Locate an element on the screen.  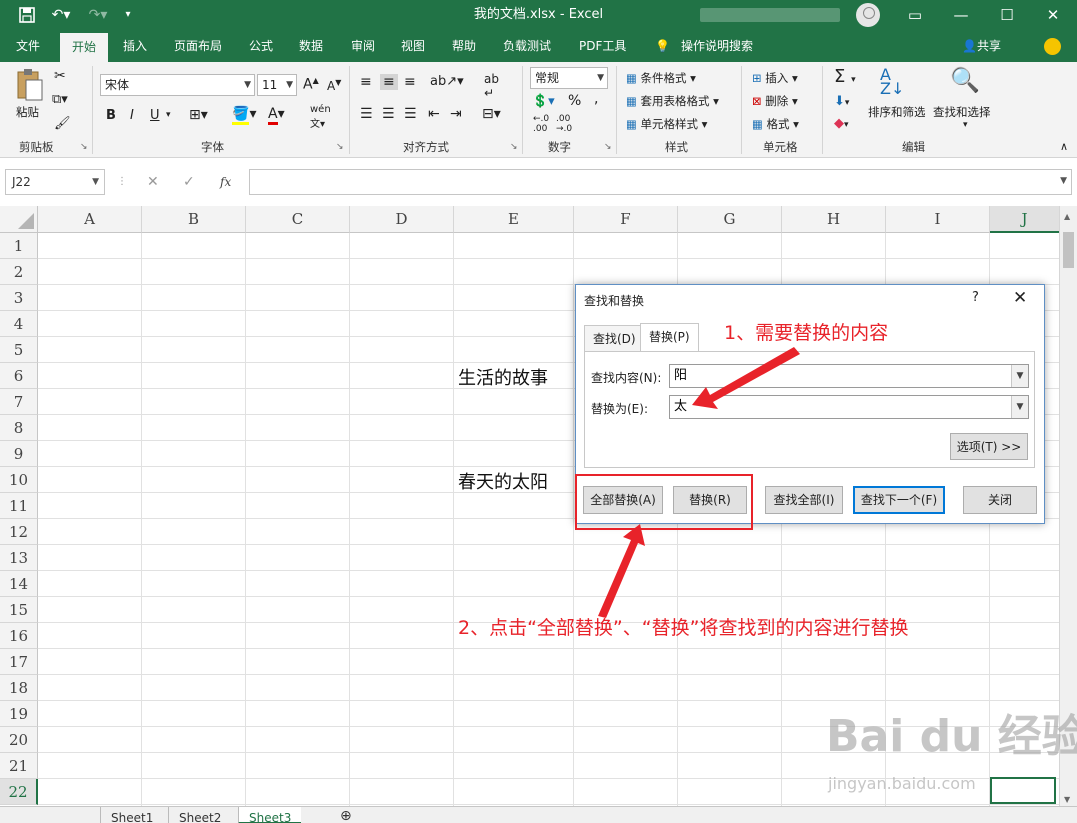
watermark-logo: Bai du 经验 is located at coordinates (951, 736).